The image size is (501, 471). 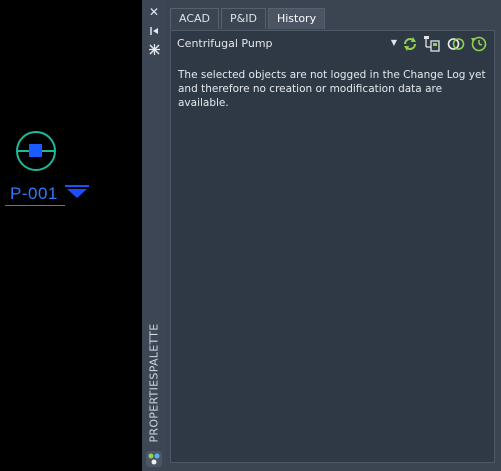 What do you see at coordinates (77, 191) in the screenshot?
I see `tag-marker-icon` at bounding box center [77, 191].